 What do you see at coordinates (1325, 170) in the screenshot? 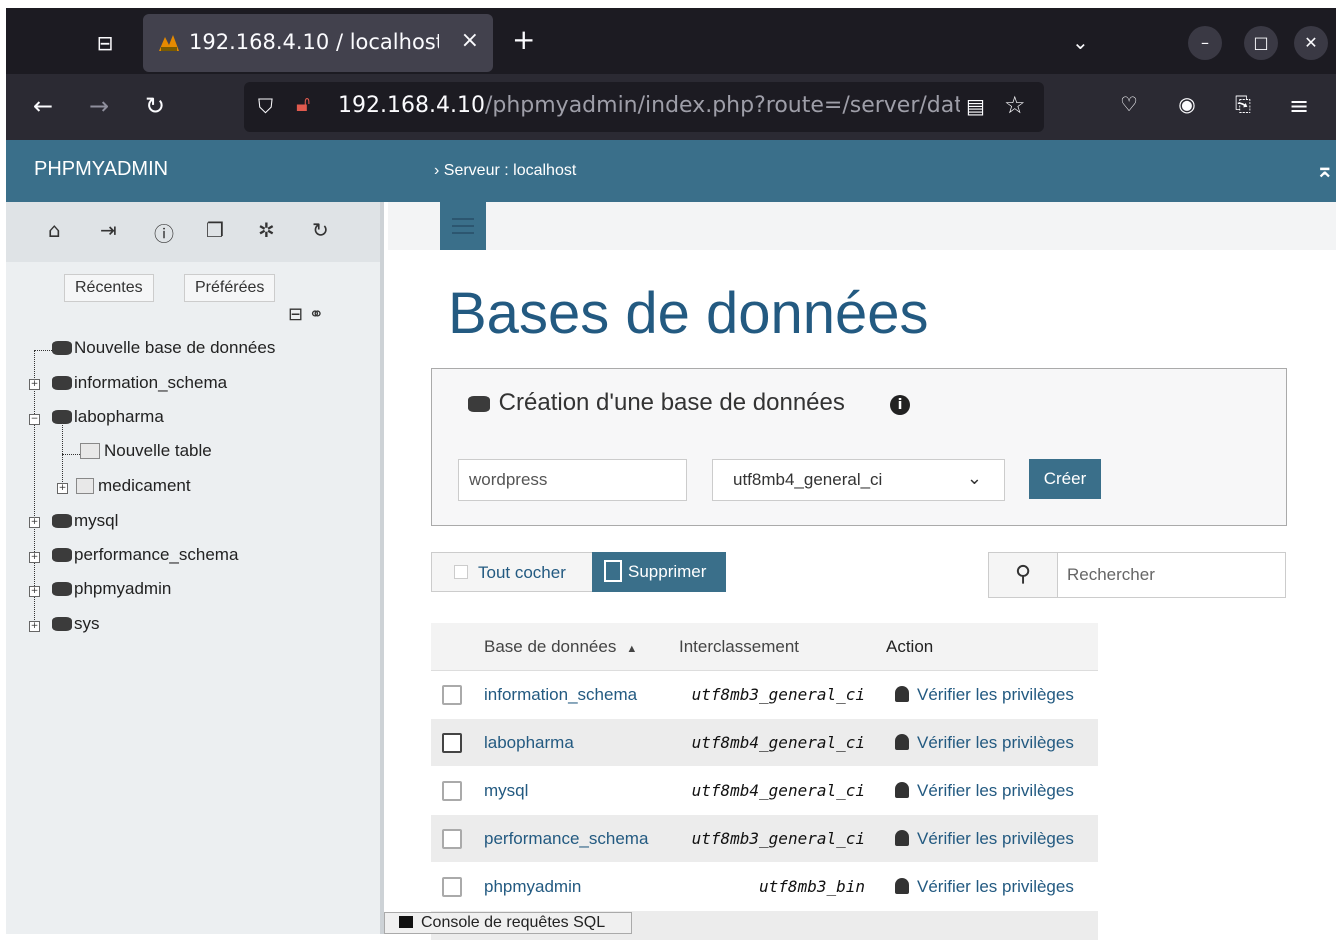
I see `scroll-top-icon: ⌅` at bounding box center [1325, 170].